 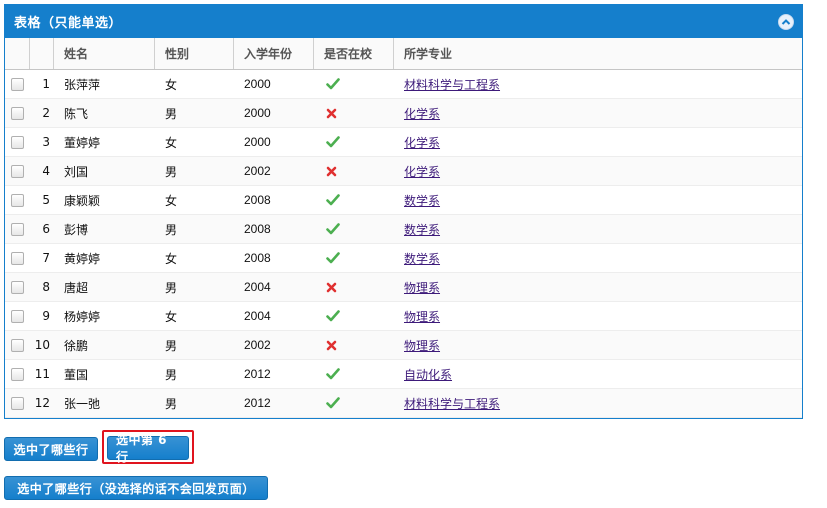 What do you see at coordinates (136, 488) in the screenshot?
I see `which-rows-no-postback-button: 选中了哪些行（没选择的话不会回发页面）` at bounding box center [136, 488].